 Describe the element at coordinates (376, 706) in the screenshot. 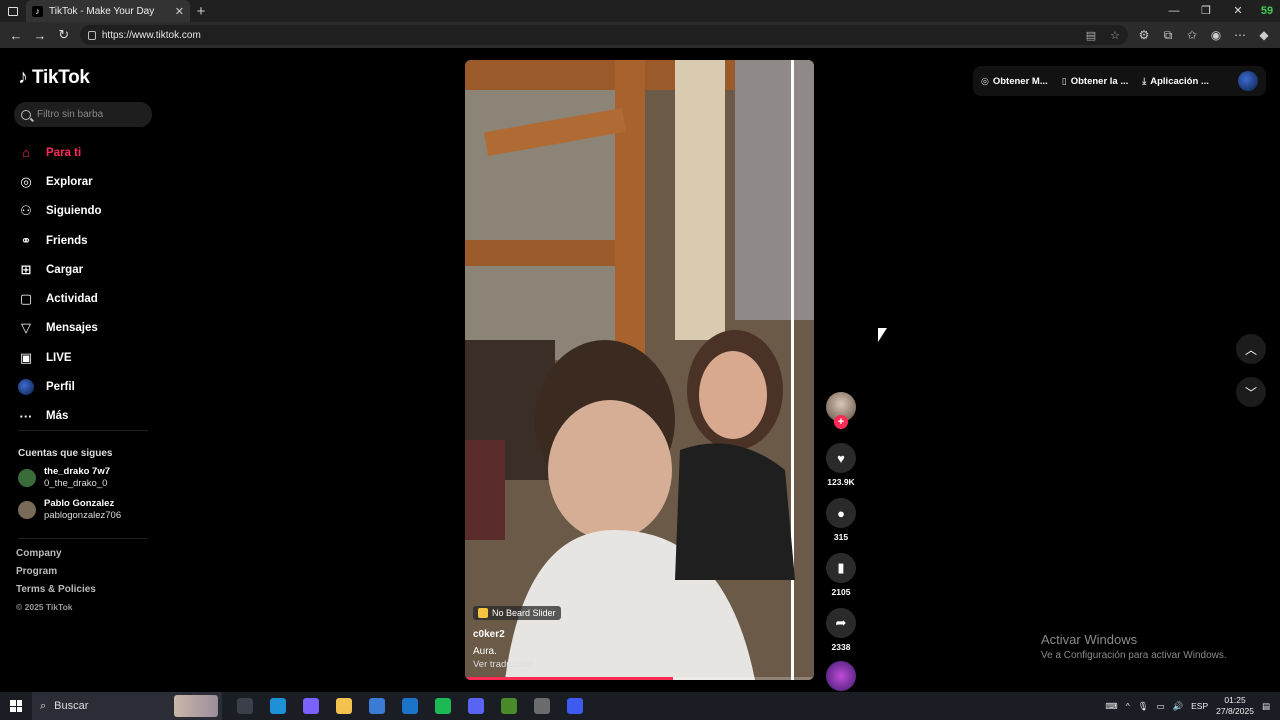

I see `taskbar-app-store` at that location.